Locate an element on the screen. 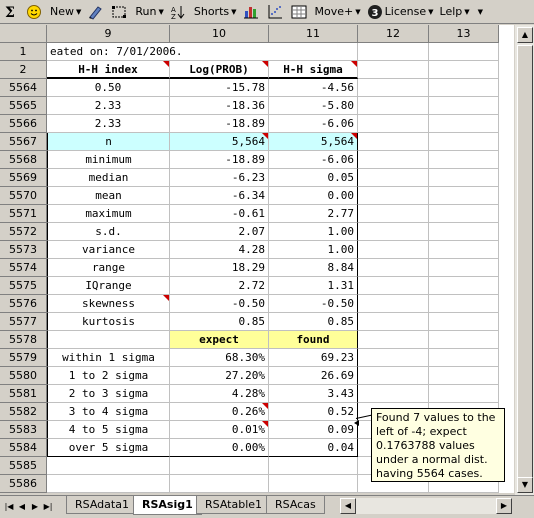 Image resolution: width=534 pixels, height=518 pixels. cell: median is located at coordinates (108, 178).